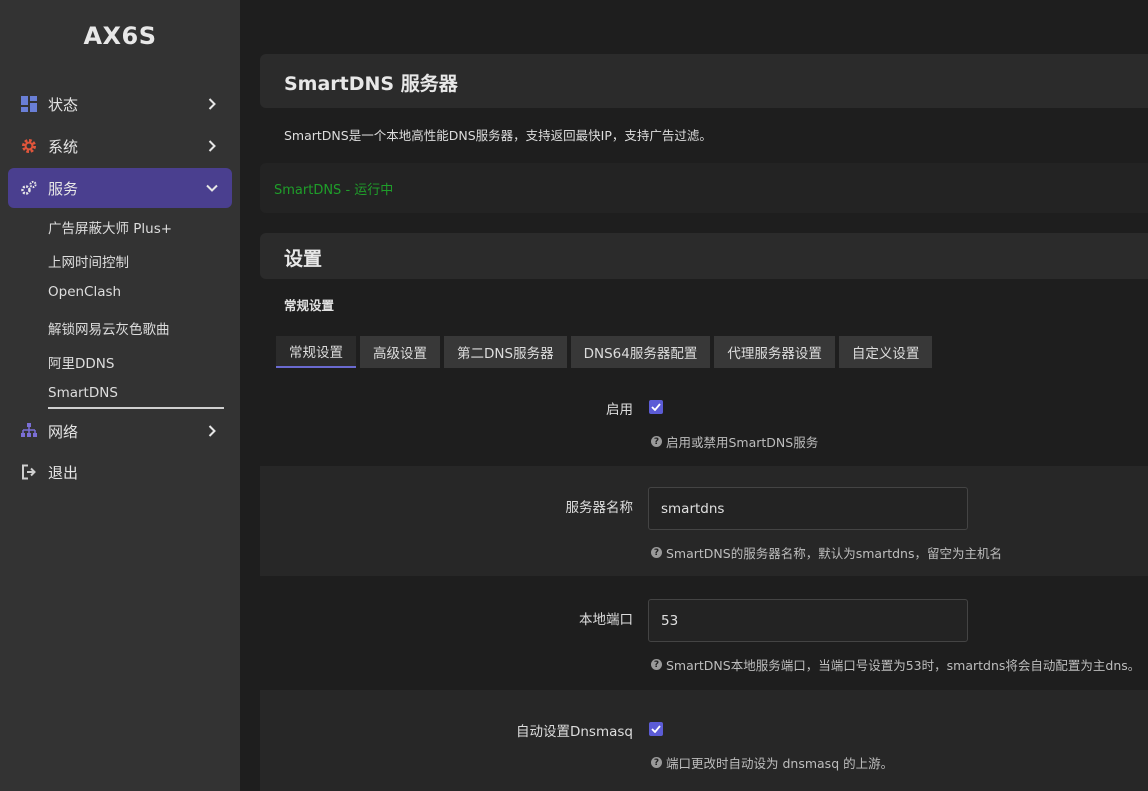  I want to click on tab-general: 常规设置, so click(316, 352).